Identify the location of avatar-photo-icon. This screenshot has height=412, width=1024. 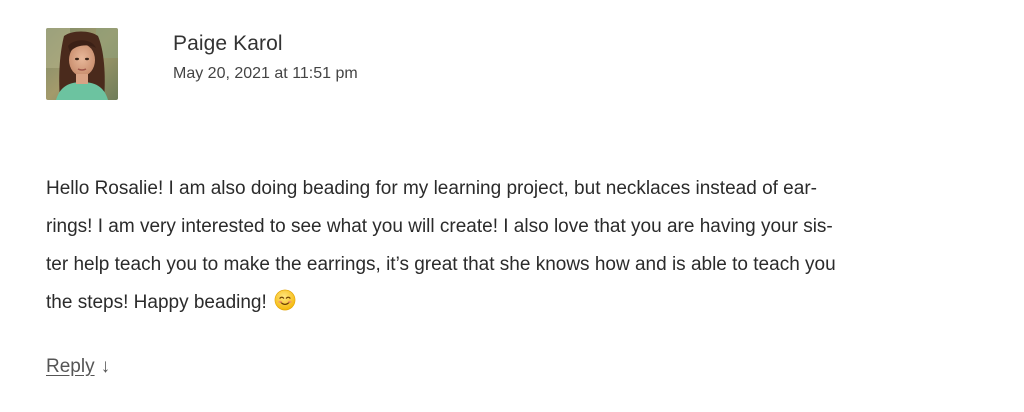
(82, 64).